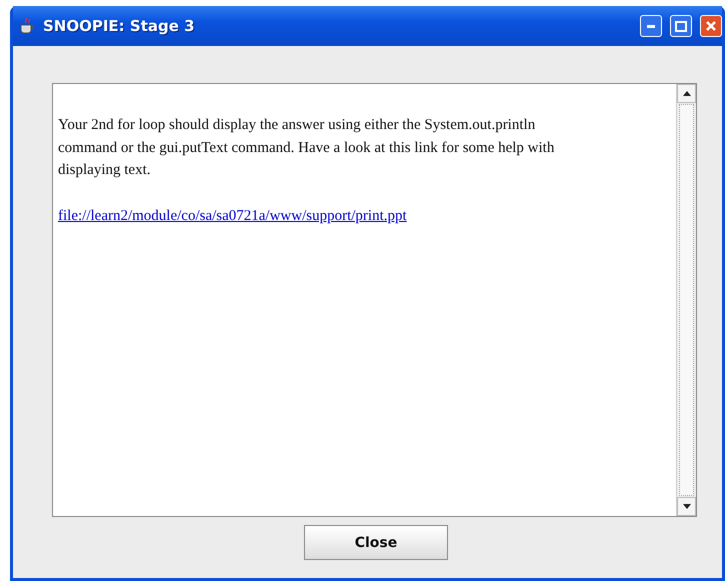 This screenshot has height=581, width=725. What do you see at coordinates (686, 93) in the screenshot?
I see `up-arrow-icon` at bounding box center [686, 93].